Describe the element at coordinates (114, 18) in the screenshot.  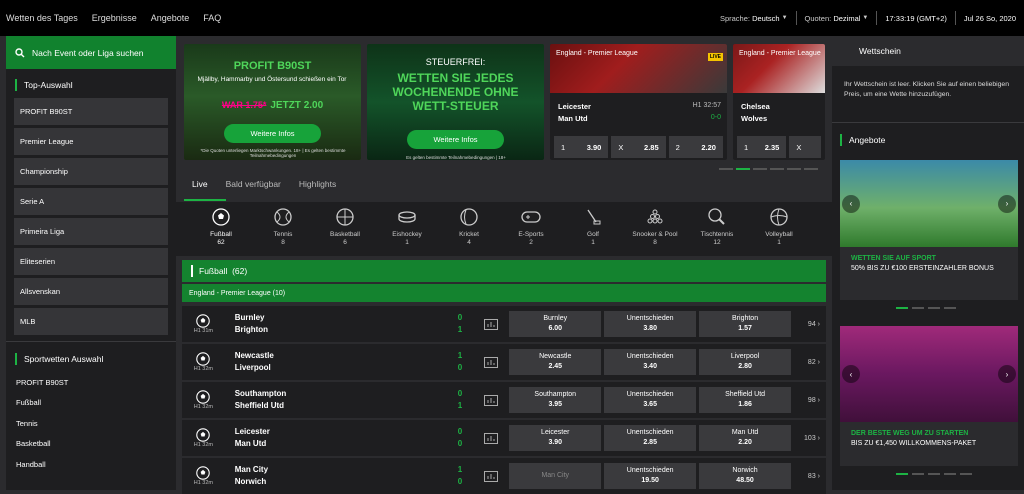
I see `nav-ergebnisse: Ergebnisse` at that location.